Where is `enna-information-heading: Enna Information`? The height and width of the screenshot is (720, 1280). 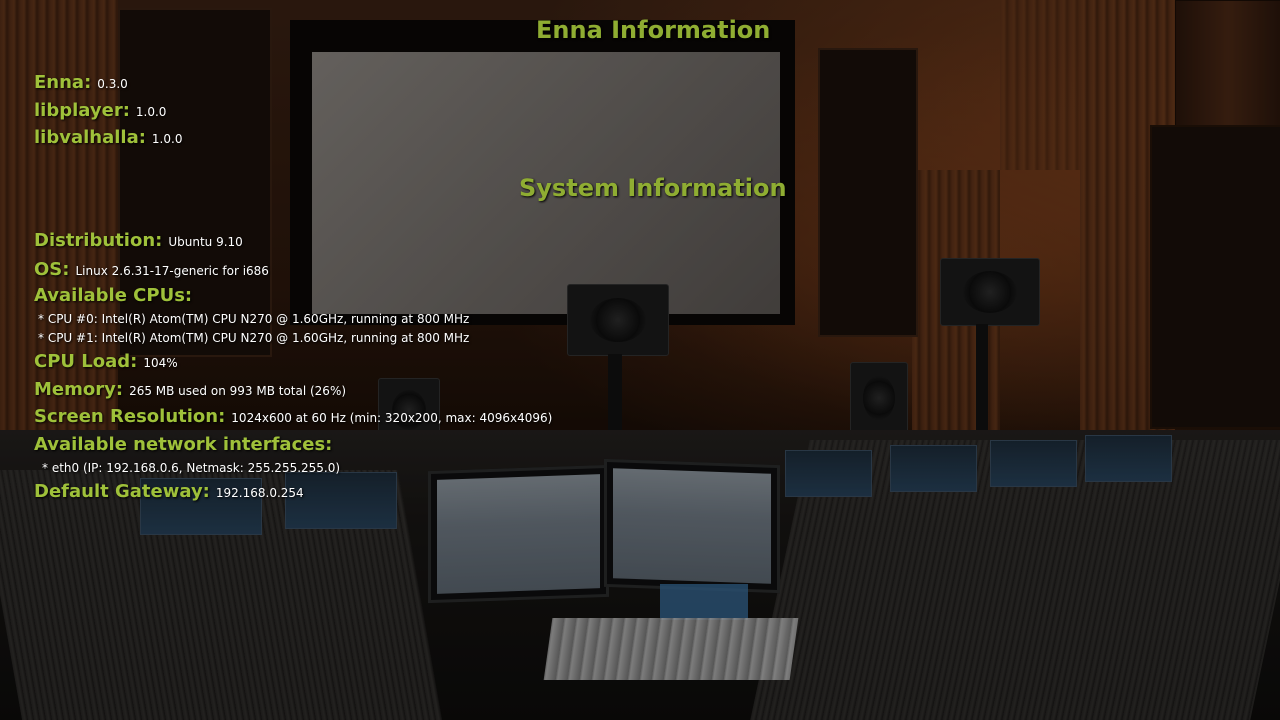 enna-information-heading: Enna Information is located at coordinates (653, 30).